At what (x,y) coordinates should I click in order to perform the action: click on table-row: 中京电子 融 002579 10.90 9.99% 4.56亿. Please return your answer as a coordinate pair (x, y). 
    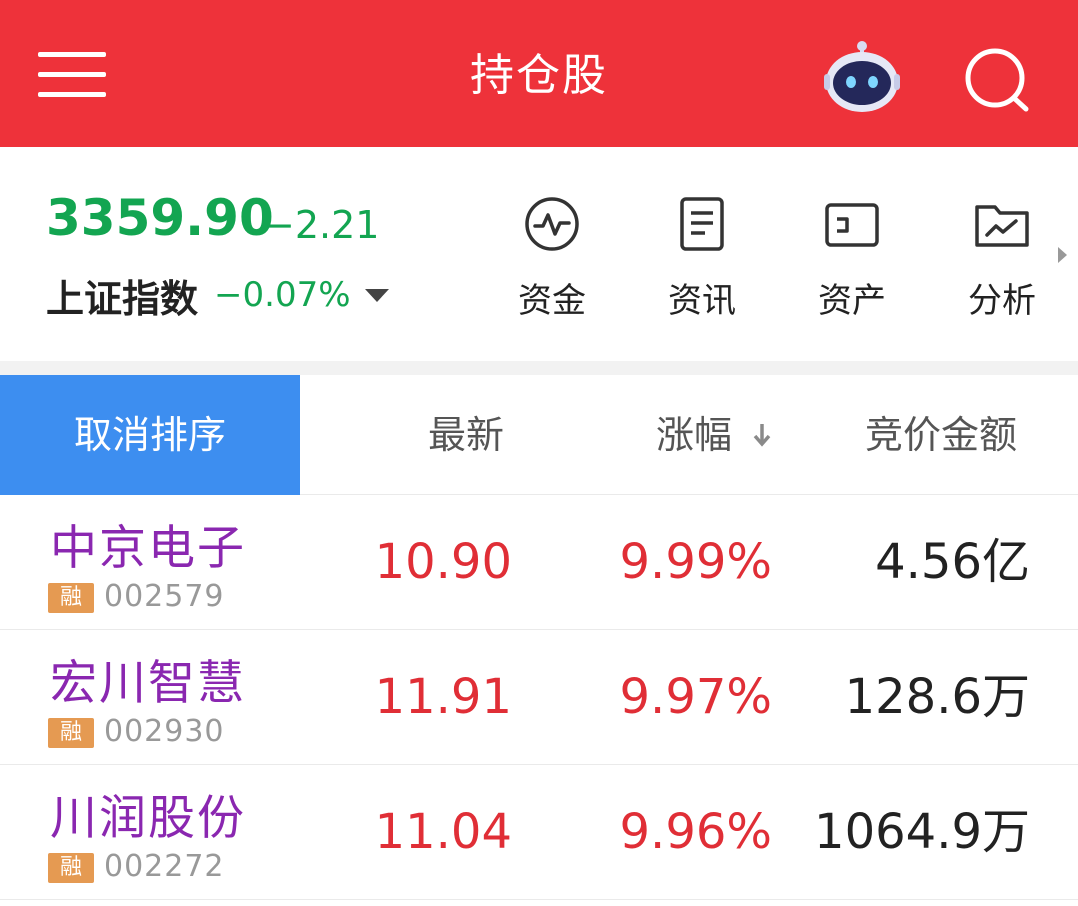
    Looking at the image, I should click on (539, 562).